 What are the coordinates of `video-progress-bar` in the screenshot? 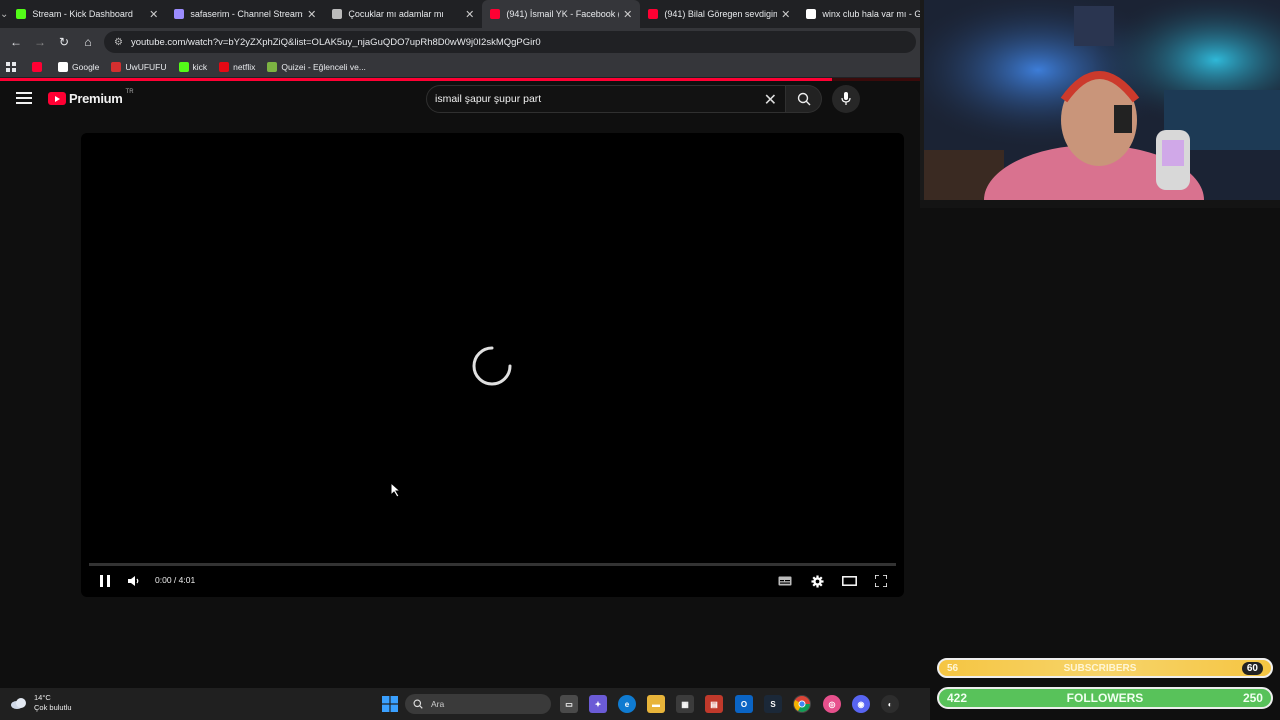 It's located at (492, 564).